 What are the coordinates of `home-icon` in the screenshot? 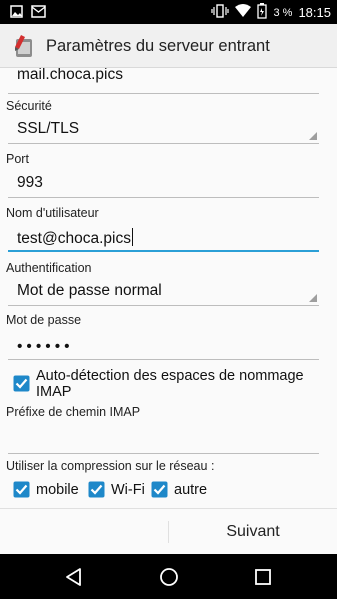 It's located at (169, 577).